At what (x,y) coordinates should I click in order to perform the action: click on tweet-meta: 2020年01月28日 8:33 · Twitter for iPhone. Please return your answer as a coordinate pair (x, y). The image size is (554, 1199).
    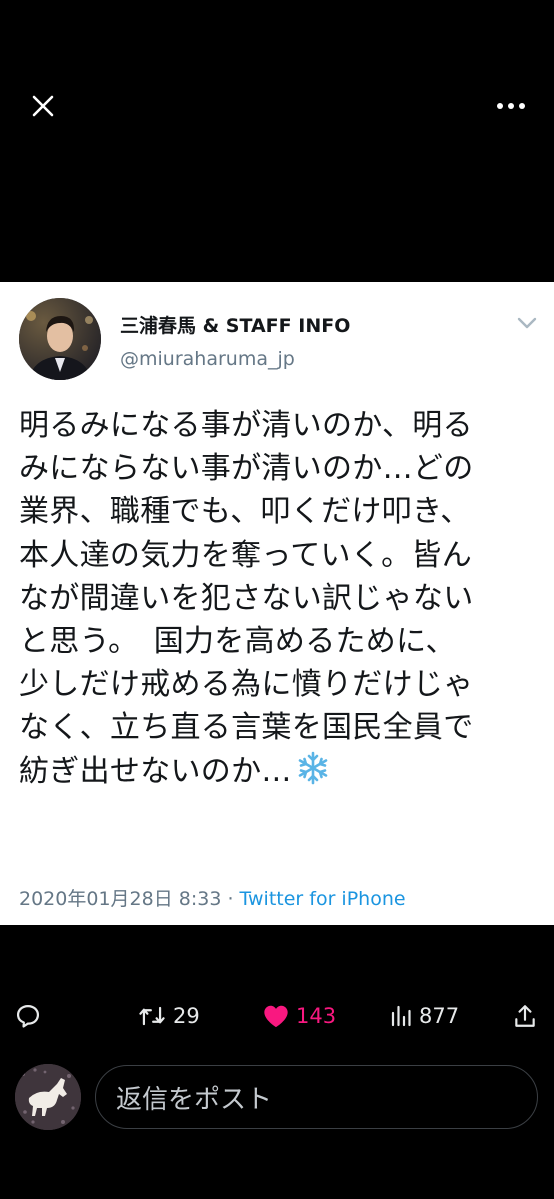
    Looking at the image, I should click on (212, 897).